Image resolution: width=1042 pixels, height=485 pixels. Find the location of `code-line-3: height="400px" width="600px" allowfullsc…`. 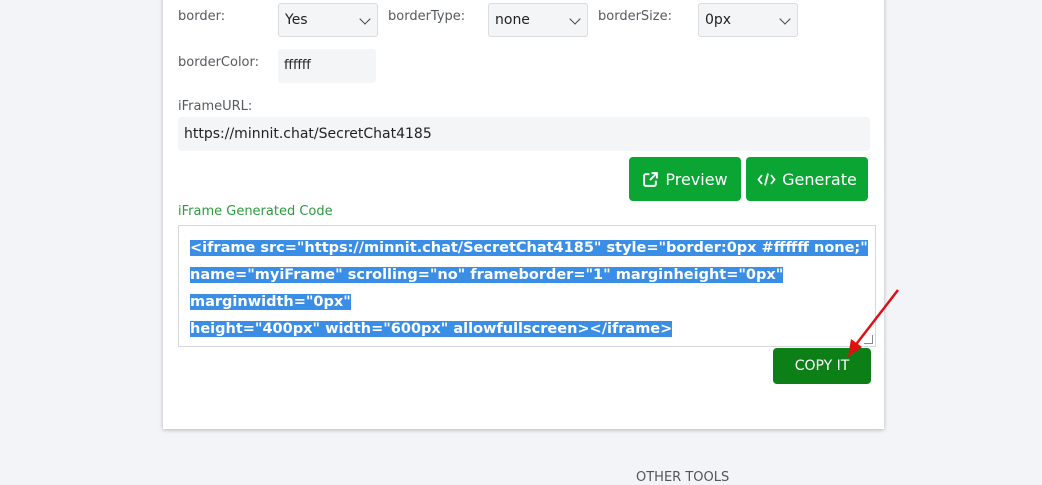

code-line-3: height="400px" width="600px" allowfullsc… is located at coordinates (431, 329).